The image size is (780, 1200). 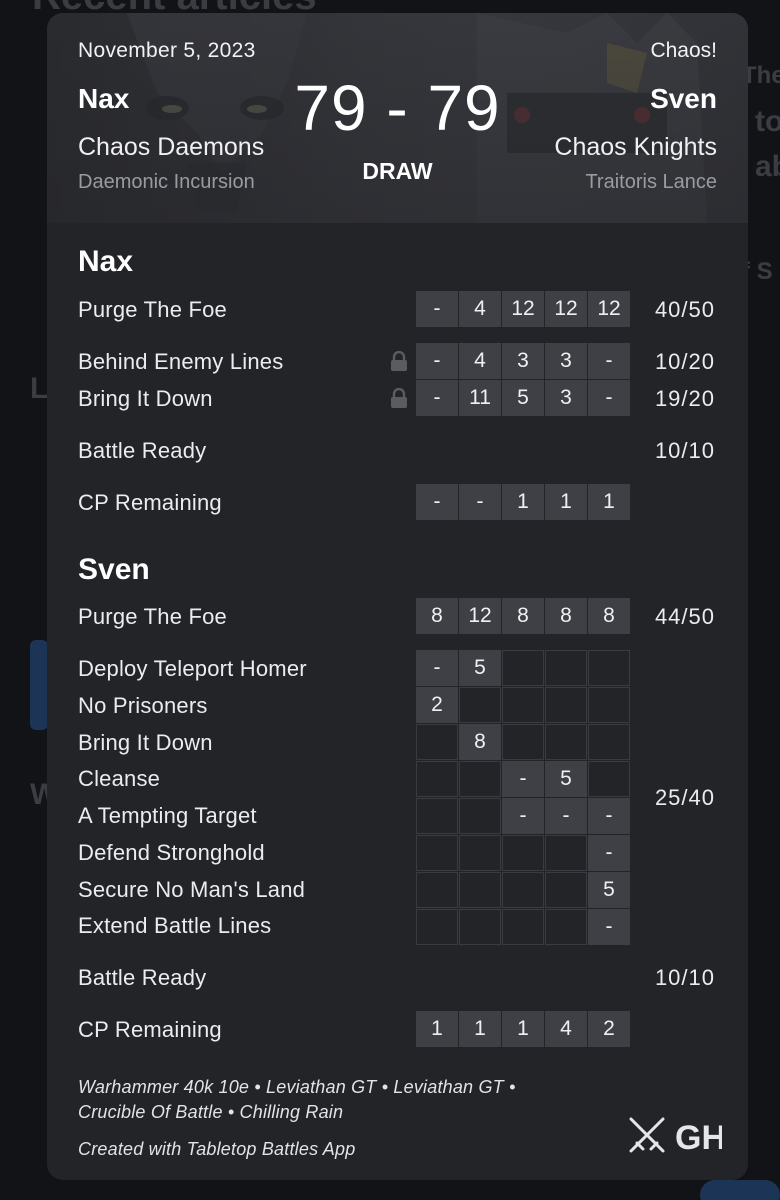 What do you see at coordinates (181, 361) in the screenshot?
I see `secondary-label: Behind Enemy Lines` at bounding box center [181, 361].